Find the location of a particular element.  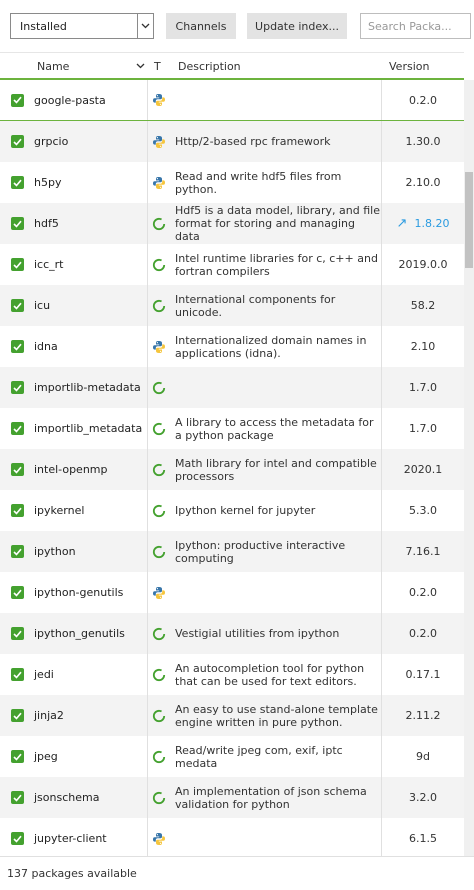

version-label: 2.11.2 is located at coordinates (423, 715).